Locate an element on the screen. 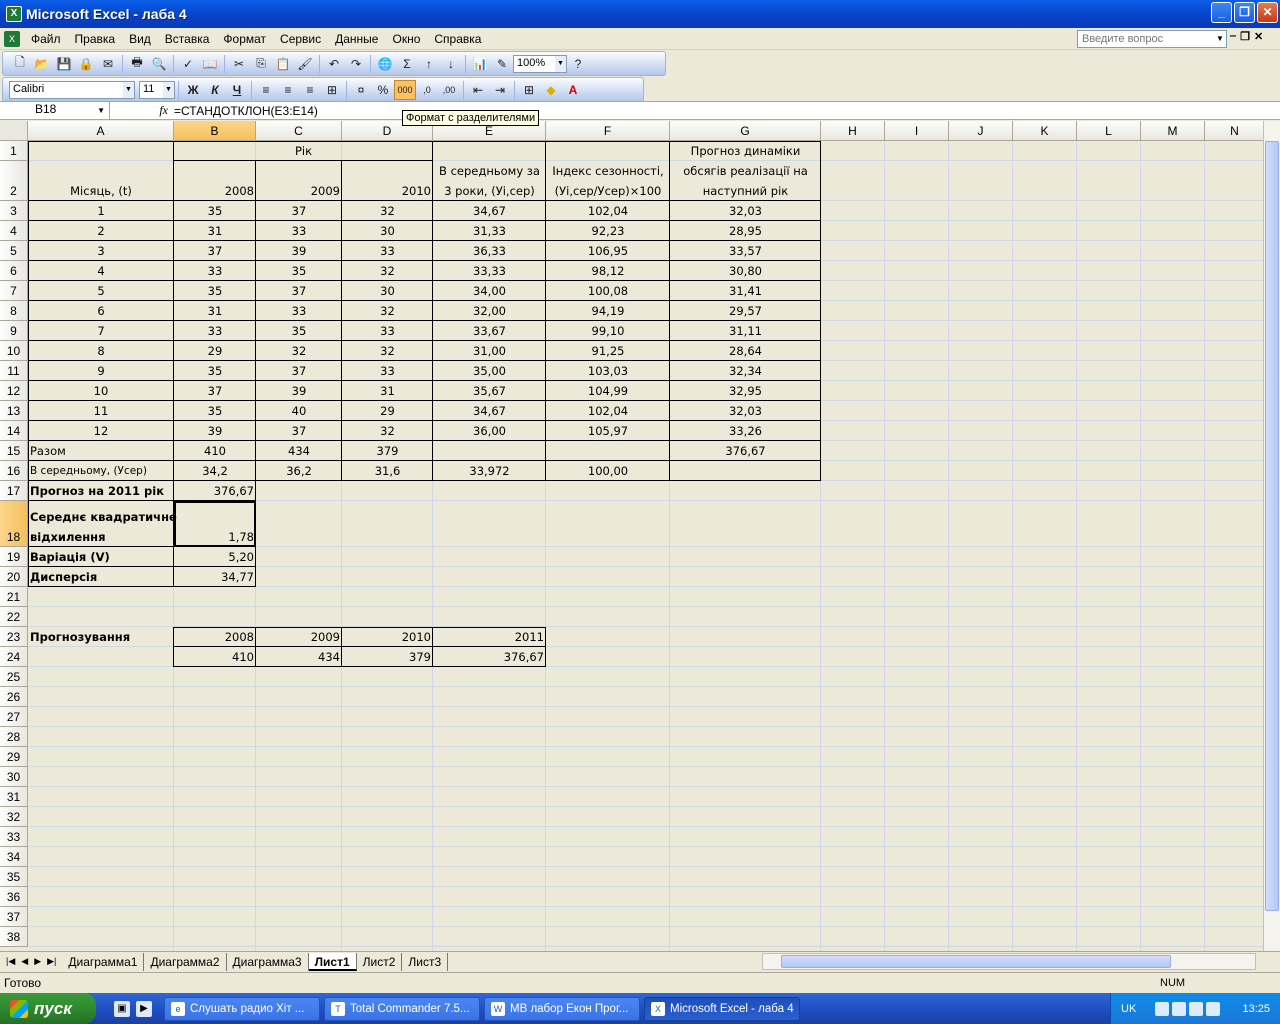  help-search-input: Введите вопрос ▼ is located at coordinates (1152, 39).